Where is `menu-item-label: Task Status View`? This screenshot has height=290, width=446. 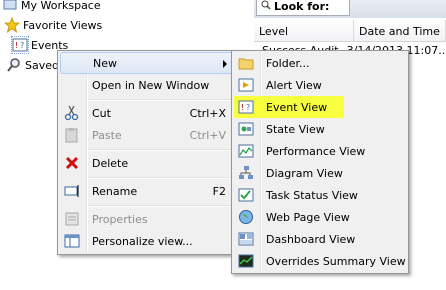
menu-item-label: Task Status View is located at coordinates (312, 195).